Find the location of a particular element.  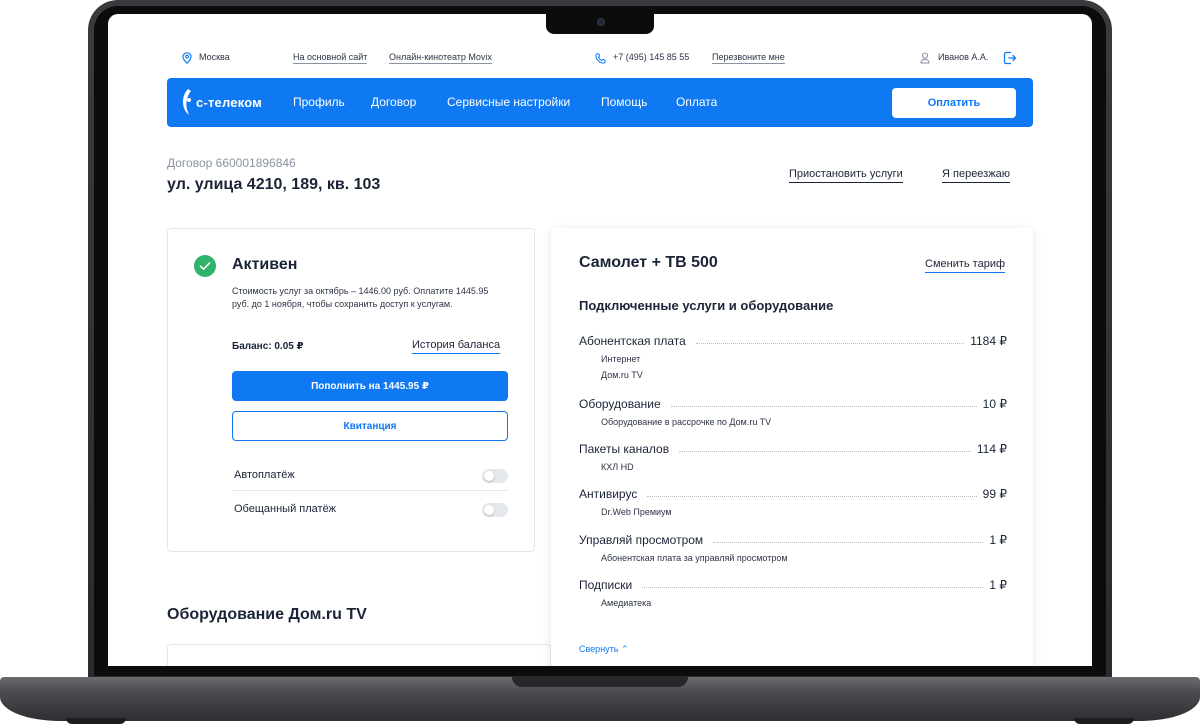

check-icon is located at coordinates (205, 266).